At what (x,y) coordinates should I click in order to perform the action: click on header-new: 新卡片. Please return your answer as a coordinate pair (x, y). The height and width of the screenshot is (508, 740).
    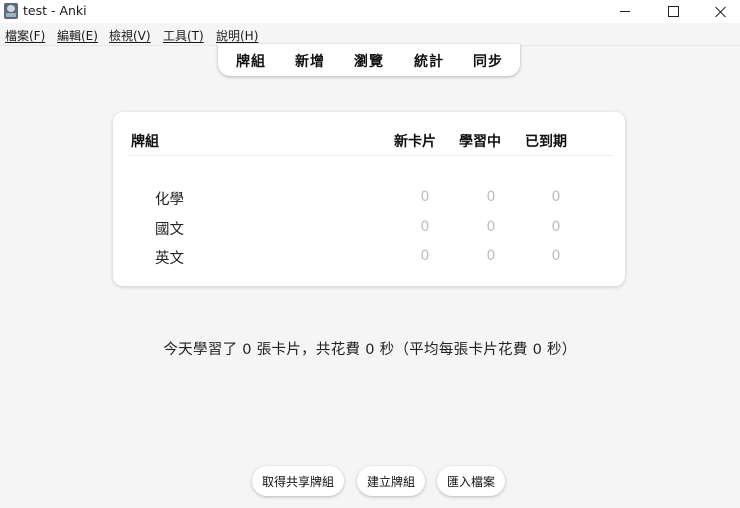
    Looking at the image, I should click on (415, 142).